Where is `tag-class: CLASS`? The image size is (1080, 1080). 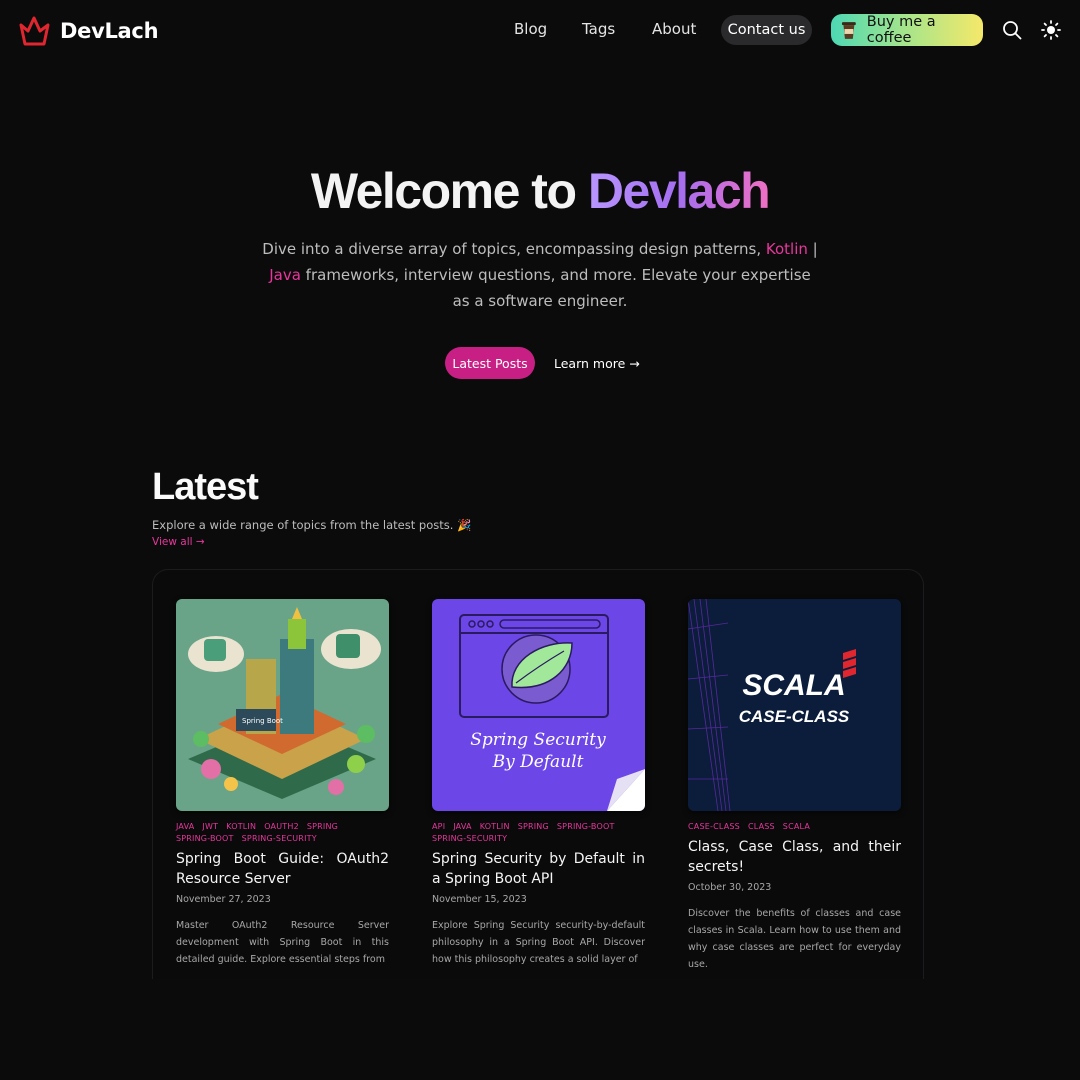
tag-class: CLASS is located at coordinates (761, 827).